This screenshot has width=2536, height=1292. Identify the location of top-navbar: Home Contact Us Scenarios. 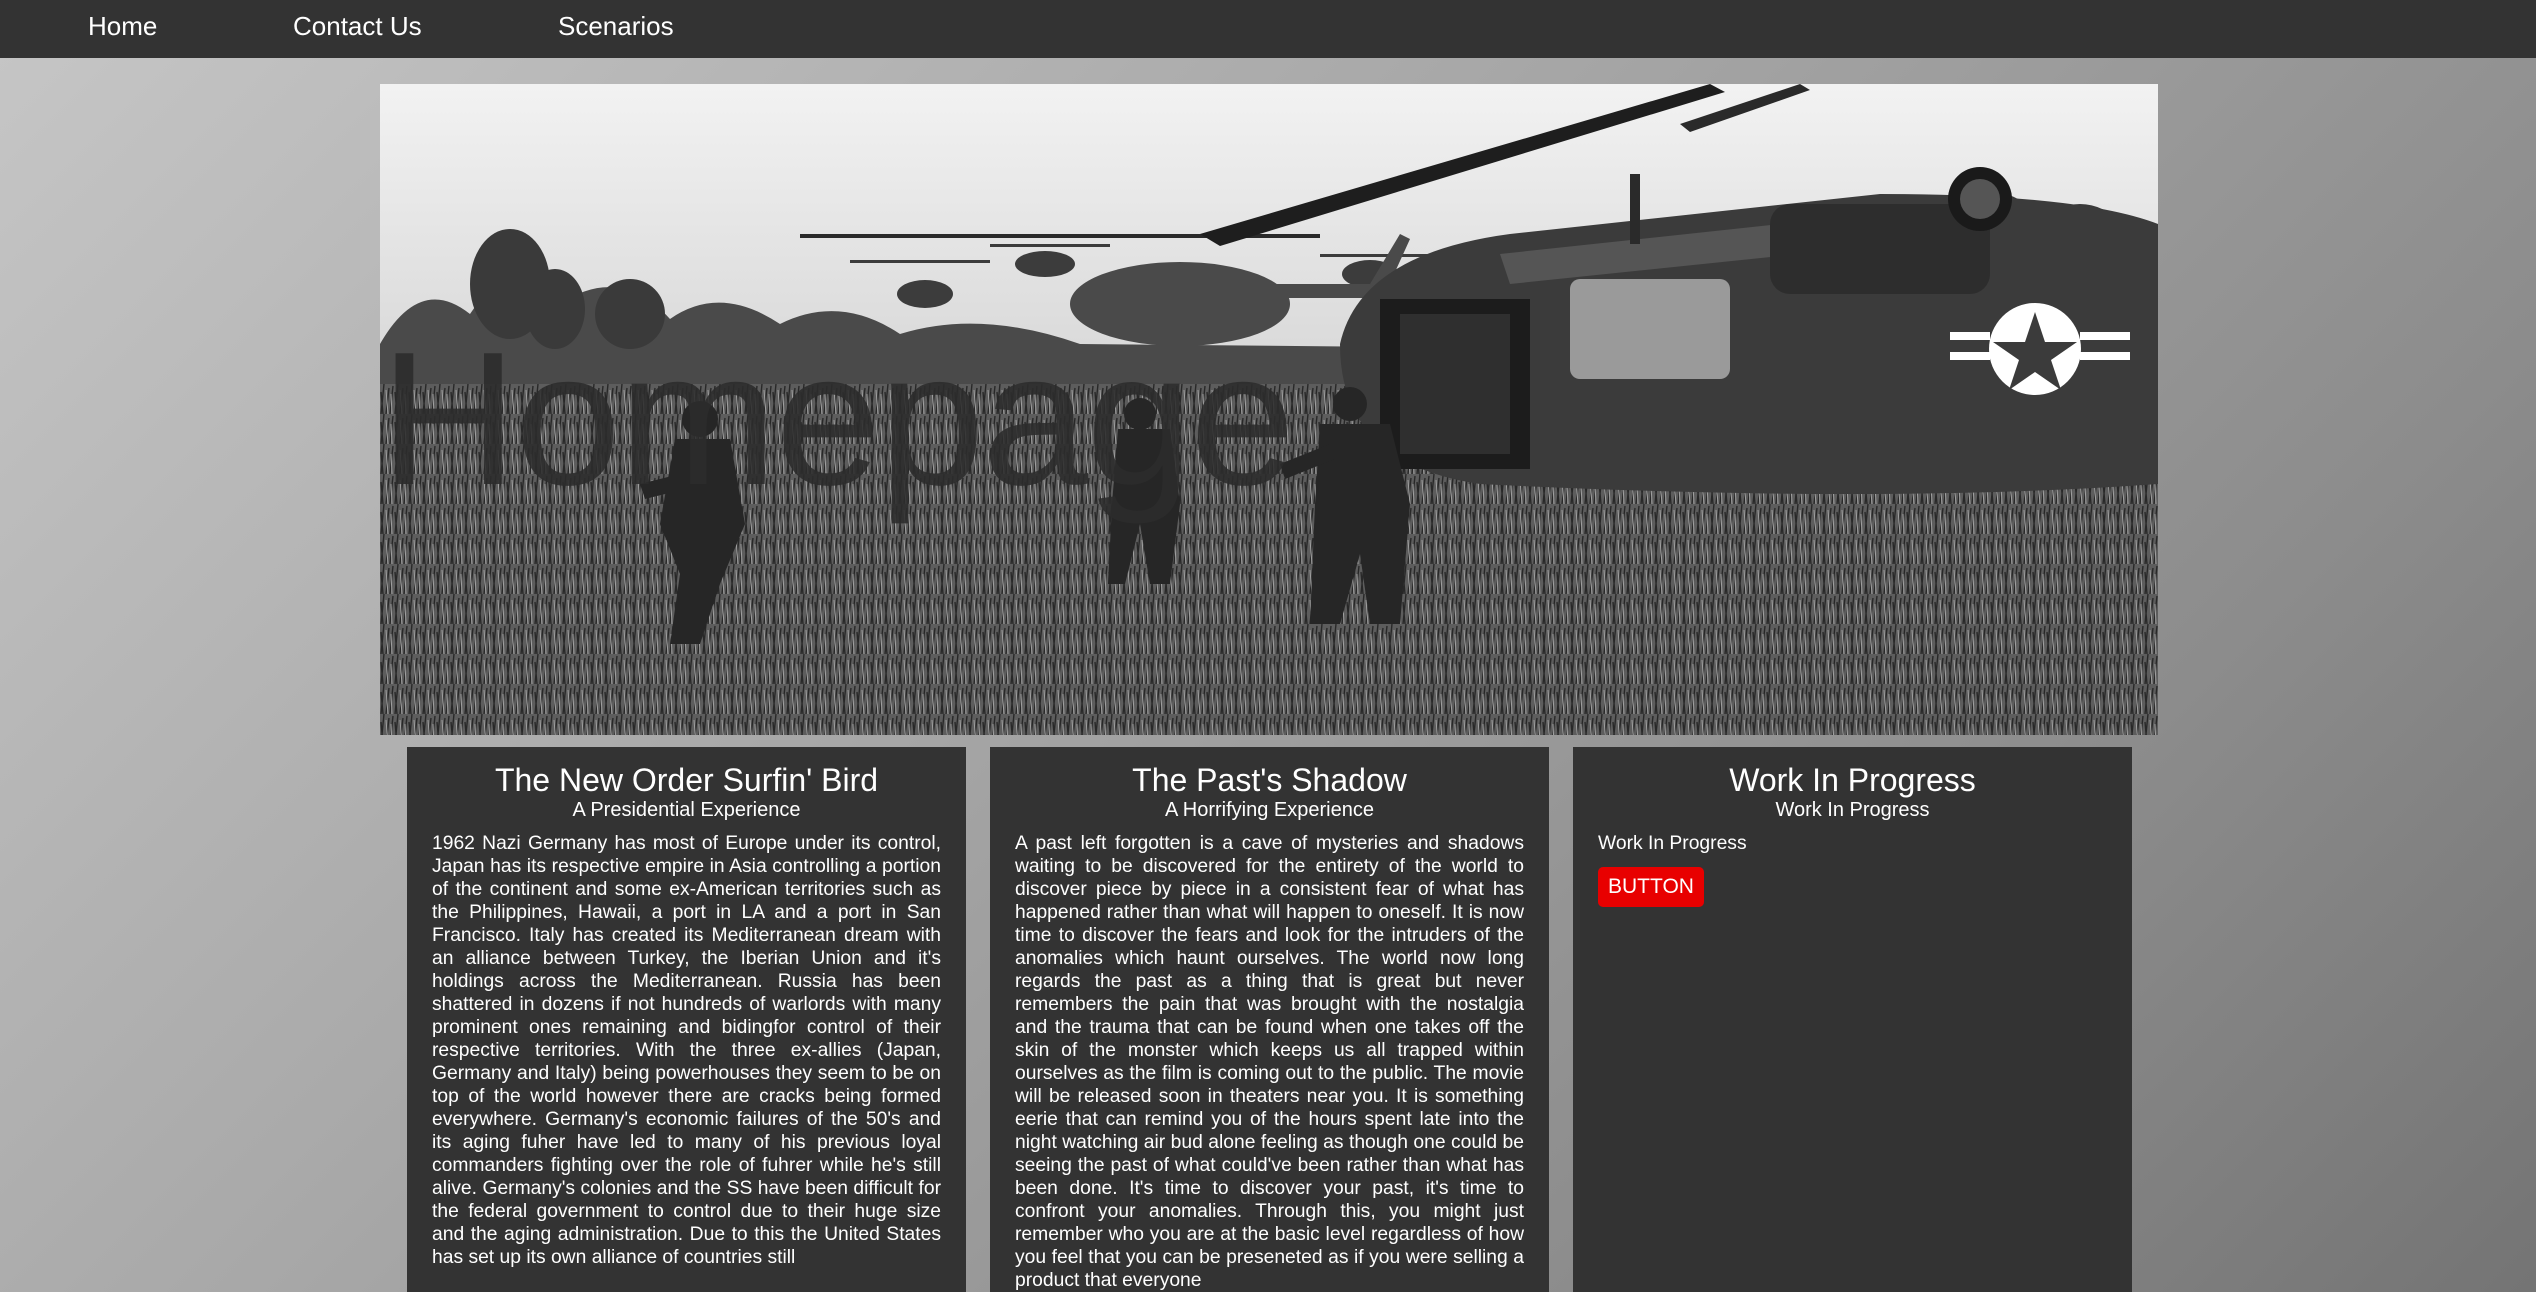
(1268, 29).